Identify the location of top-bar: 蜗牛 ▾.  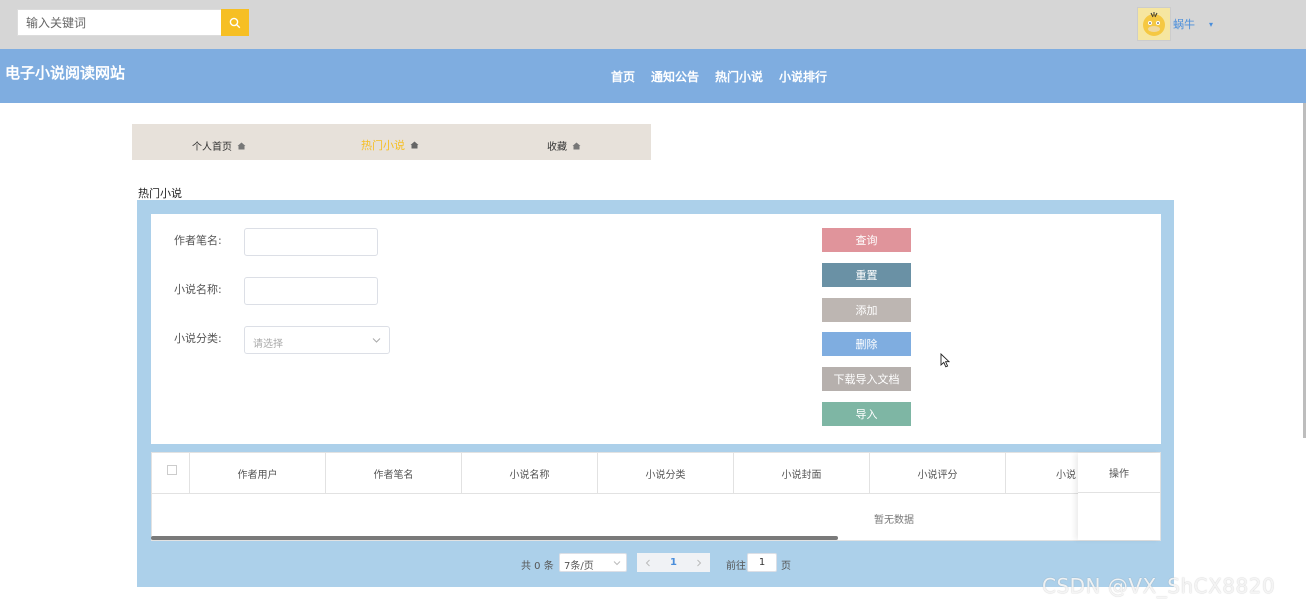
(653, 24).